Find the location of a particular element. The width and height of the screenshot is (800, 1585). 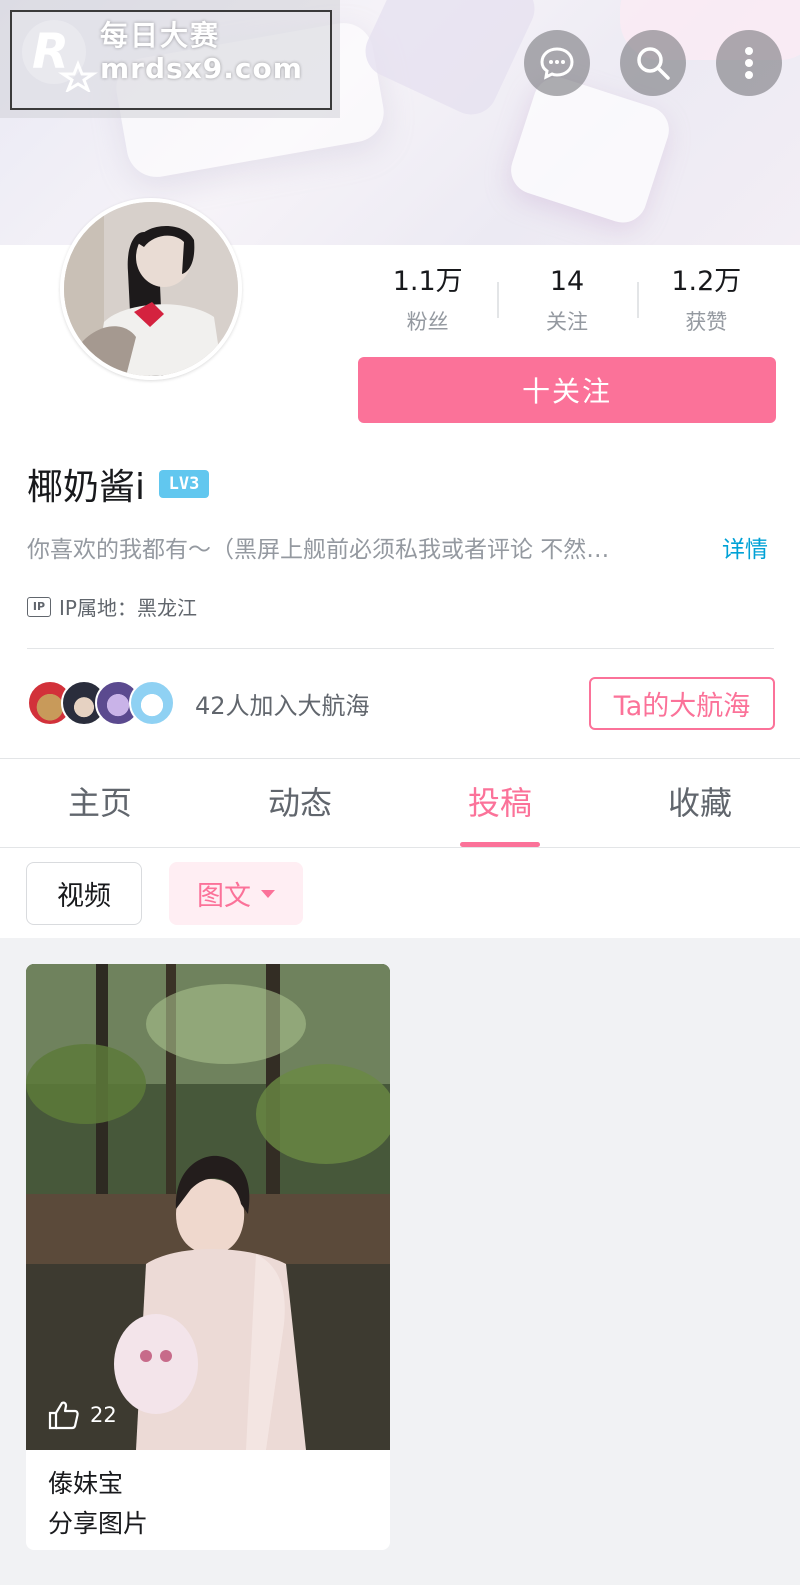

search-button is located at coordinates (653, 63).